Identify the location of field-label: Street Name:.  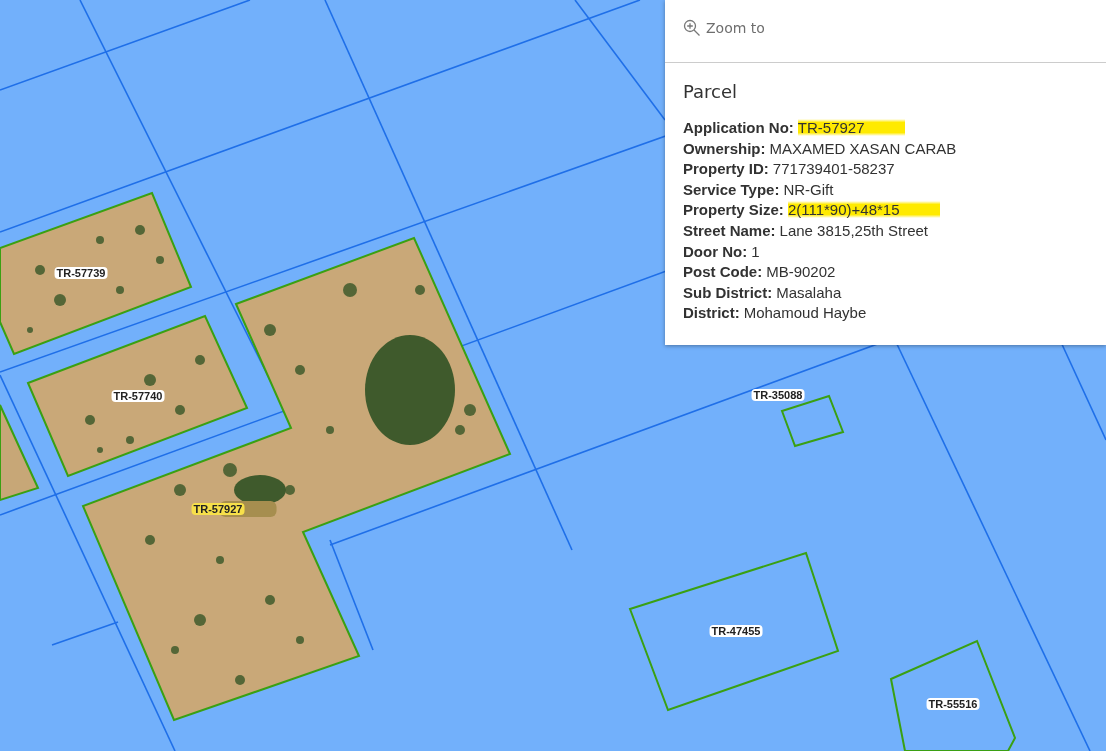
(729, 230).